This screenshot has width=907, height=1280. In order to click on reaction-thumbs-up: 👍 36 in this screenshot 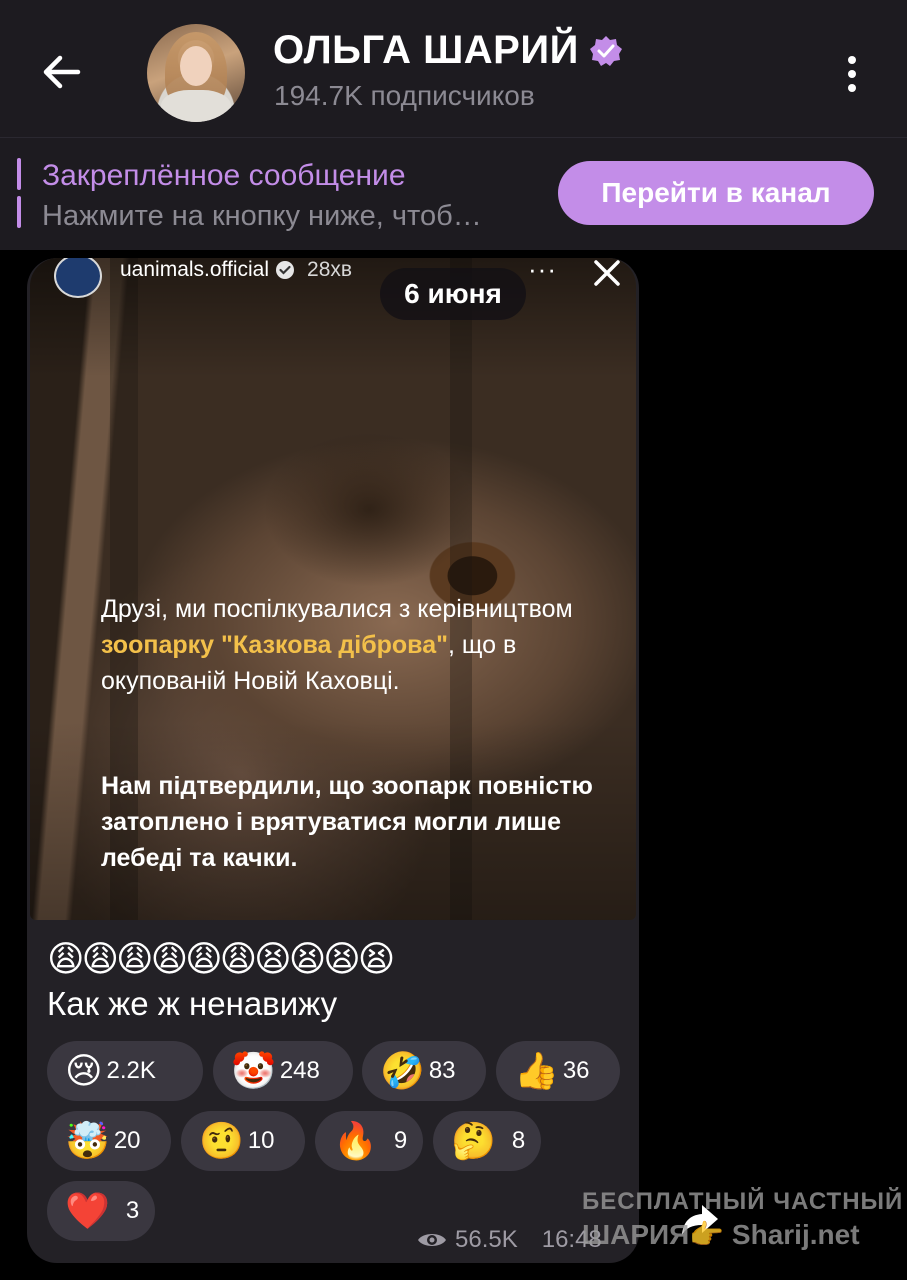, I will do `click(558, 1071)`.